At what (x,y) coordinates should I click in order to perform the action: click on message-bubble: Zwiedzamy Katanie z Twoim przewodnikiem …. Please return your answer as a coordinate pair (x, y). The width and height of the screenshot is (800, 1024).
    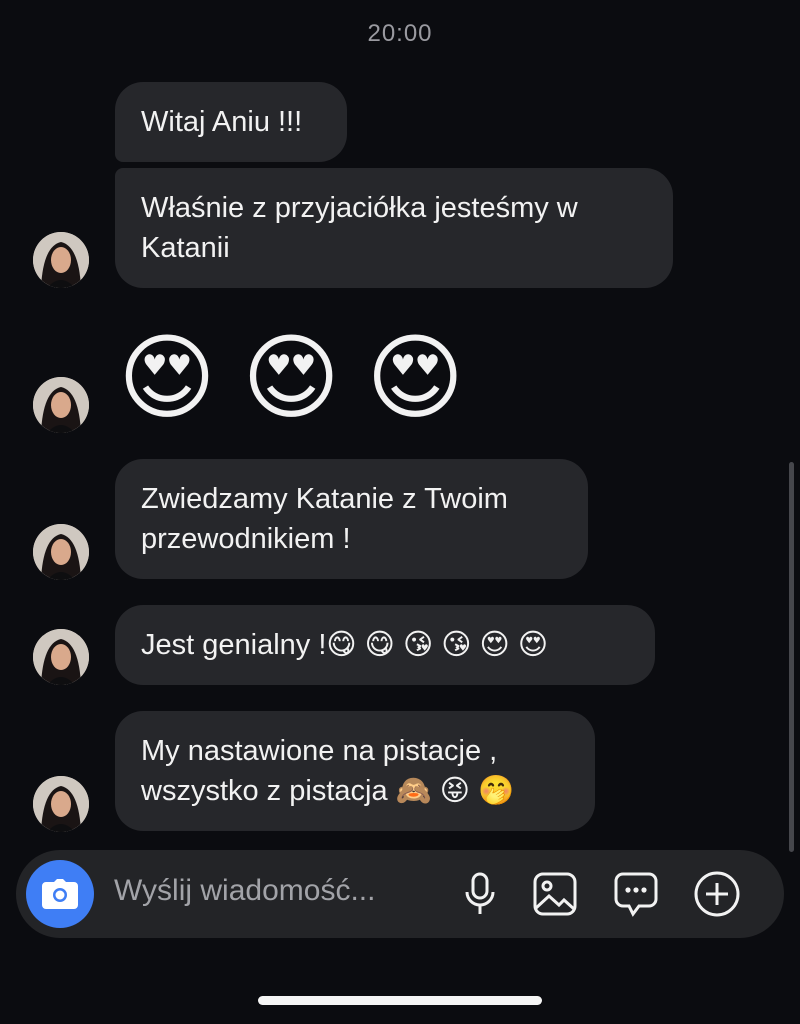
    Looking at the image, I should click on (351, 519).